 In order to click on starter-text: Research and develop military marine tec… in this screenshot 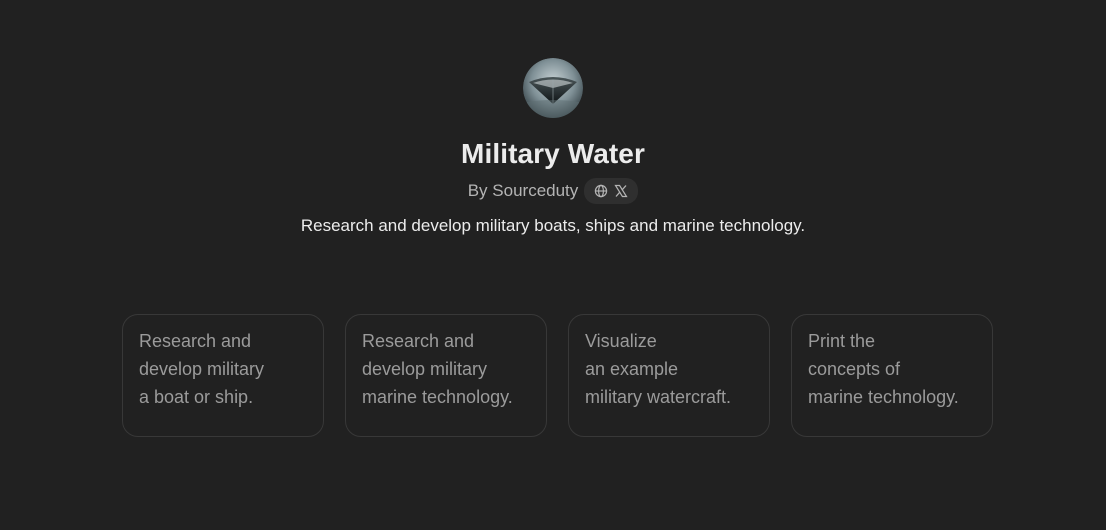, I will do `click(437, 369)`.